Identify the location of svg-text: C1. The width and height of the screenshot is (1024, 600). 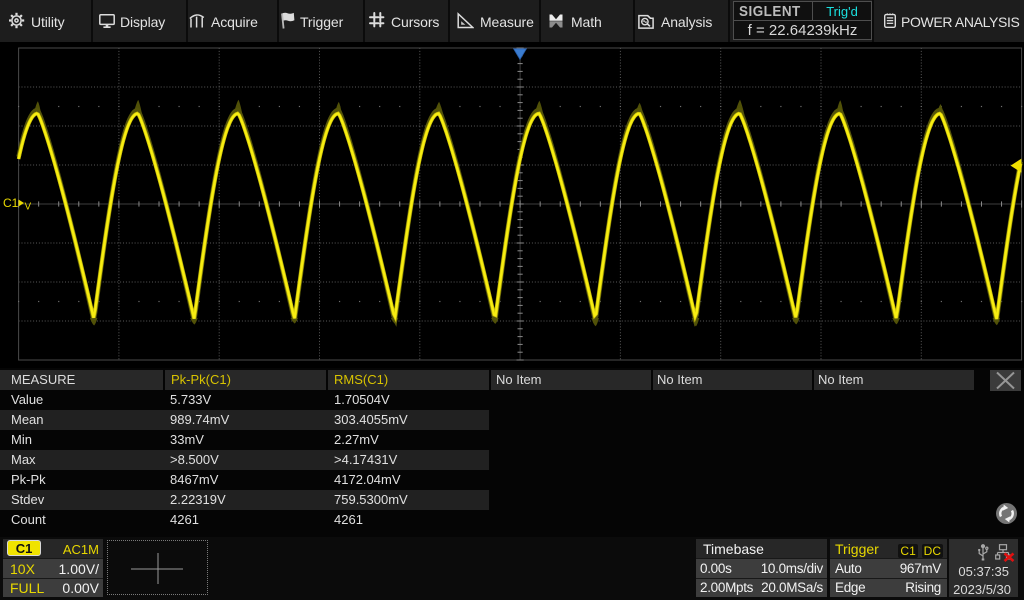
(11, 203).